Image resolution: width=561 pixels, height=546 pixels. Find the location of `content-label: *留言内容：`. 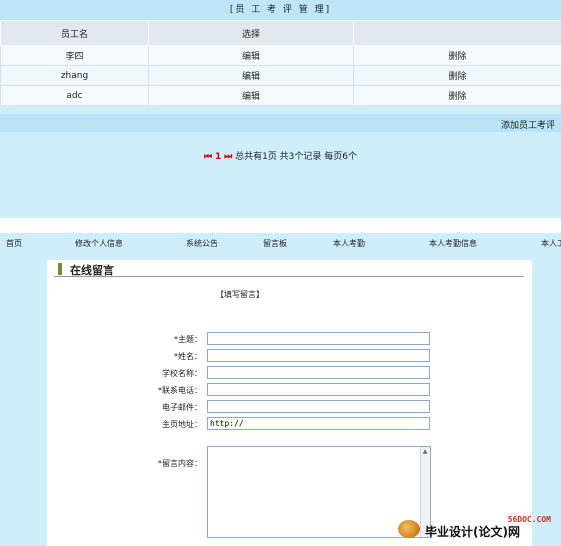

content-label: *留言内容： is located at coordinates (180, 463).